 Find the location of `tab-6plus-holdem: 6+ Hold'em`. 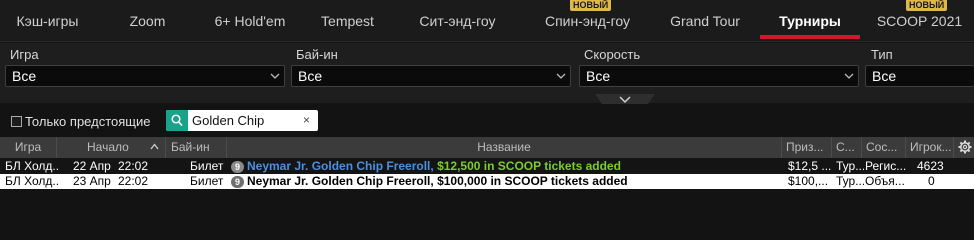

tab-6plus-holdem: 6+ Hold'em is located at coordinates (250, 21).